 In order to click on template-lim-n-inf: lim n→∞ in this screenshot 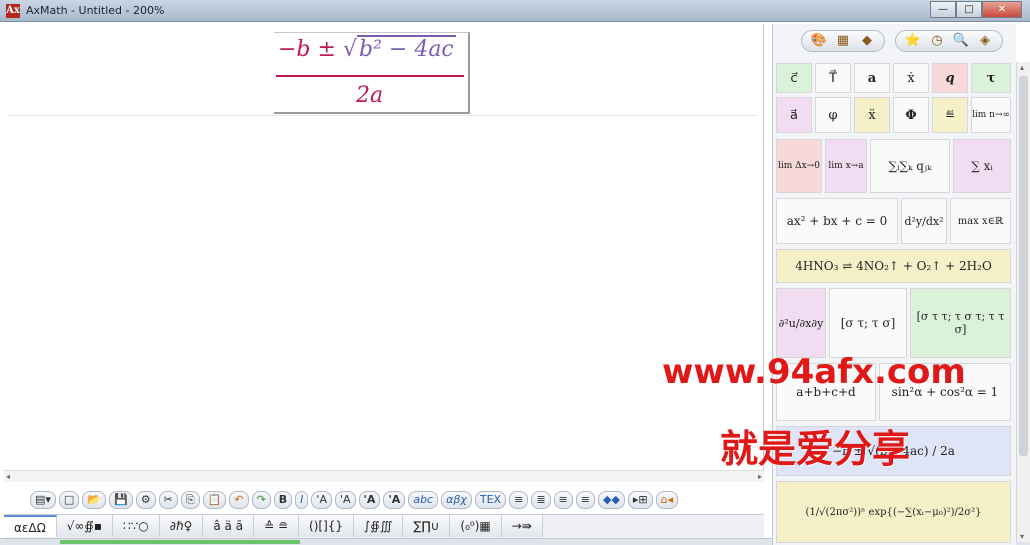, I will do `click(991, 115)`.